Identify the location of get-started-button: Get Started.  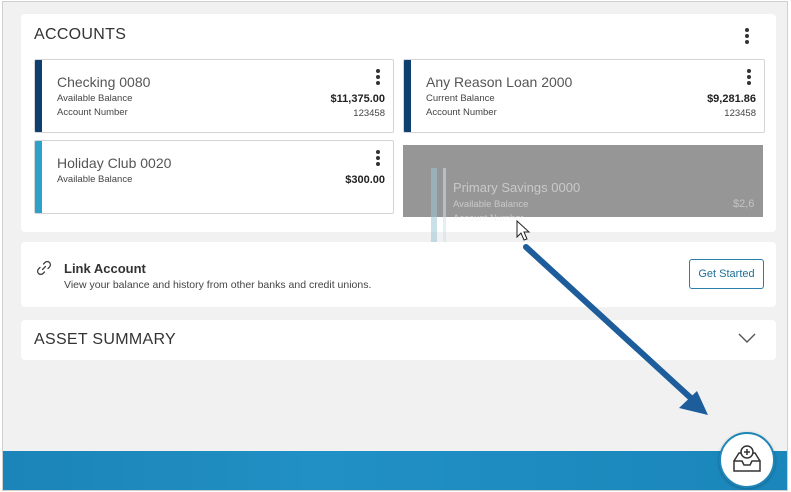
(726, 274).